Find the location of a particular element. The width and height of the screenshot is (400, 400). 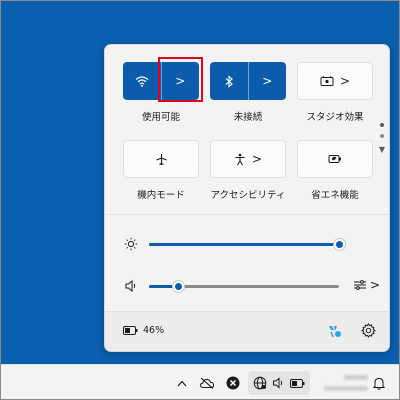

airplane-mode-tile is located at coordinates (161, 159).